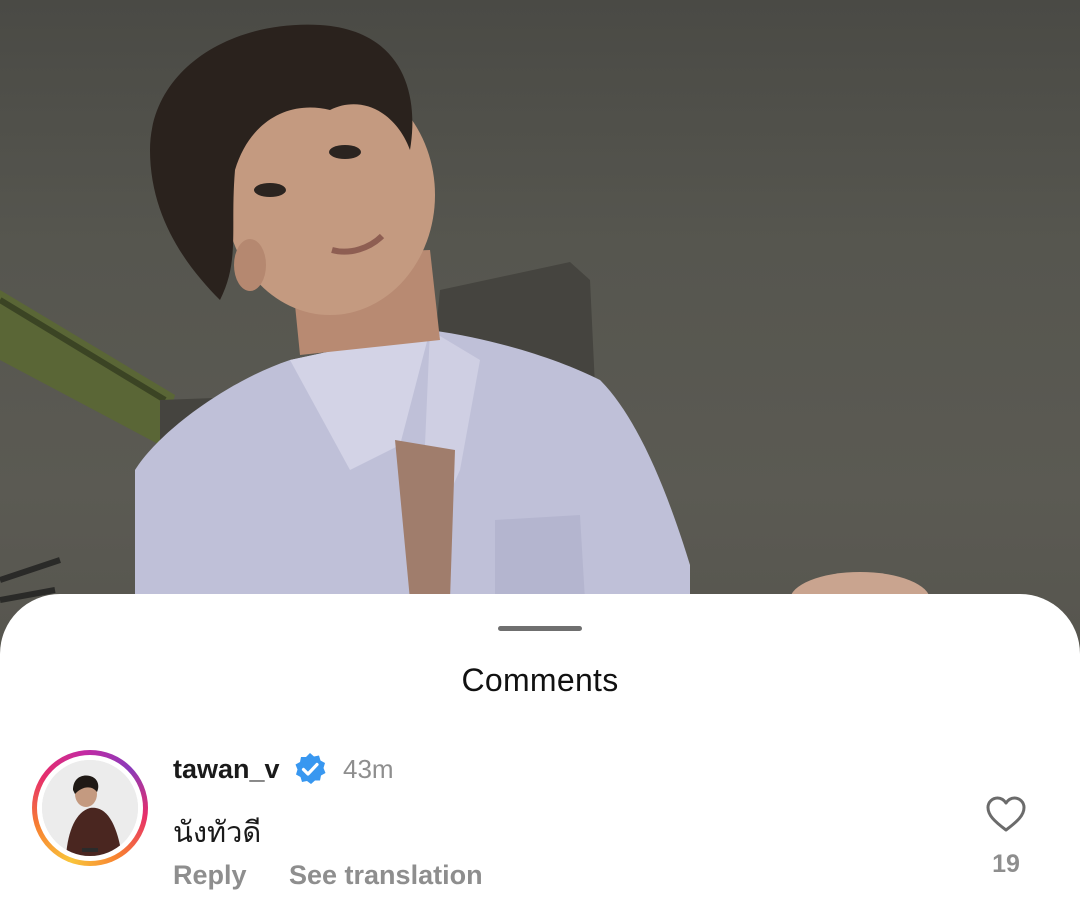  What do you see at coordinates (386, 875) in the screenshot?
I see `see-translation-button: See translation` at bounding box center [386, 875].